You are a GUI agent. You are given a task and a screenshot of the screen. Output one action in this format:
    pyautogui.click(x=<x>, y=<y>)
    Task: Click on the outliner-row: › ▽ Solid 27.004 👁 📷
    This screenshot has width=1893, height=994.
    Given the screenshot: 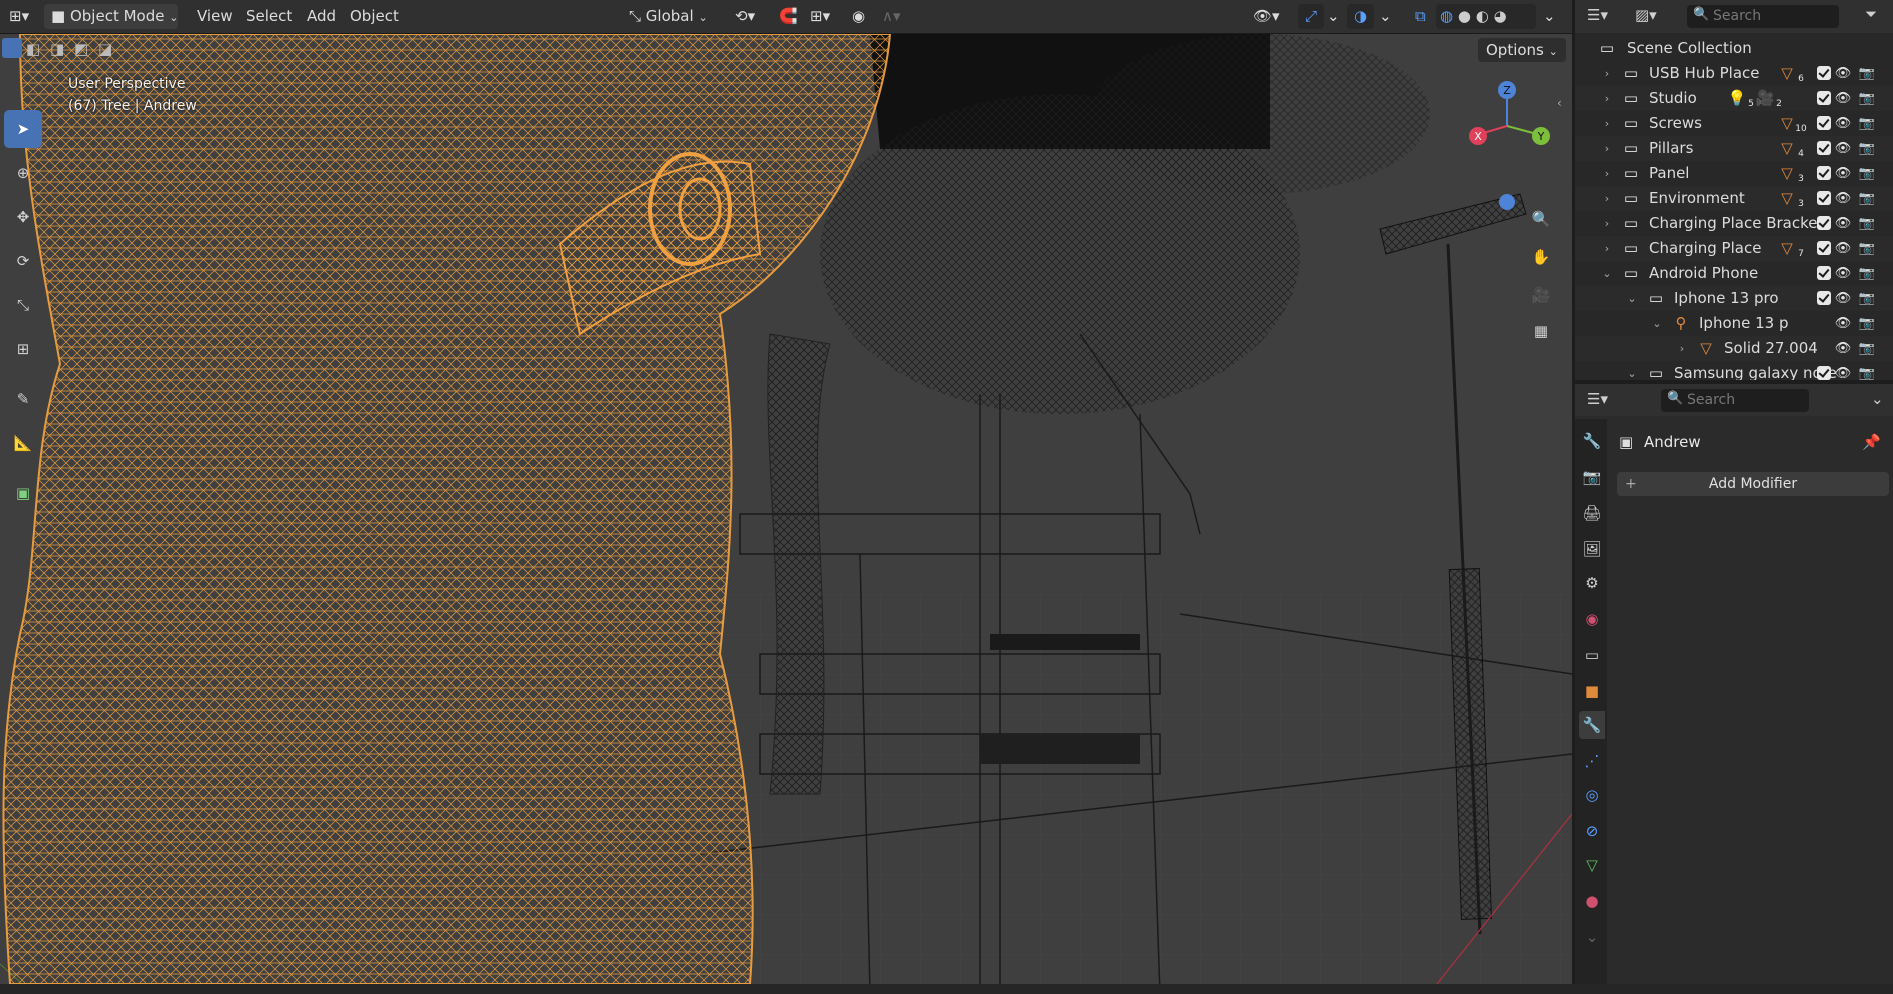 What is the action you would take?
    pyautogui.click(x=1734, y=348)
    